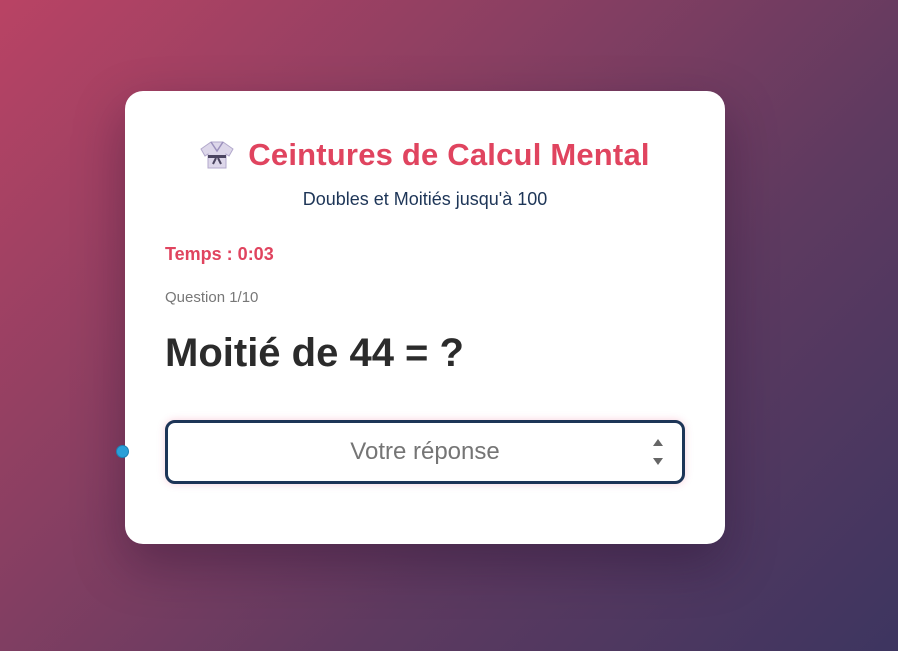 The width and height of the screenshot is (898, 651). I want to click on question-counter: Question 1/10, so click(212, 297).